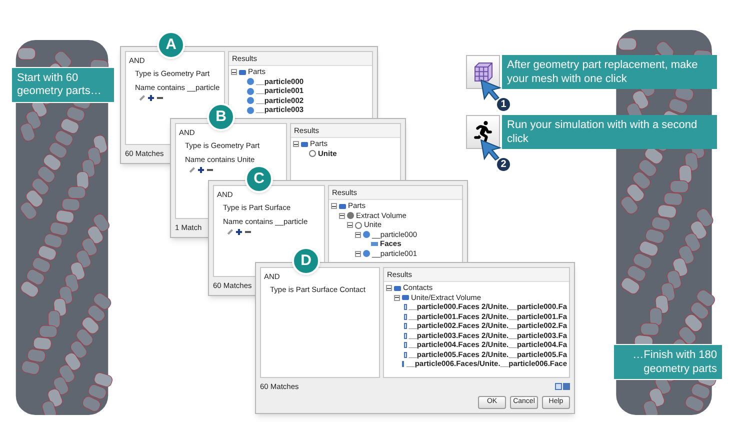 The height and width of the screenshot is (422, 743). What do you see at coordinates (483, 132) in the screenshot?
I see `running-figure-icon` at bounding box center [483, 132].